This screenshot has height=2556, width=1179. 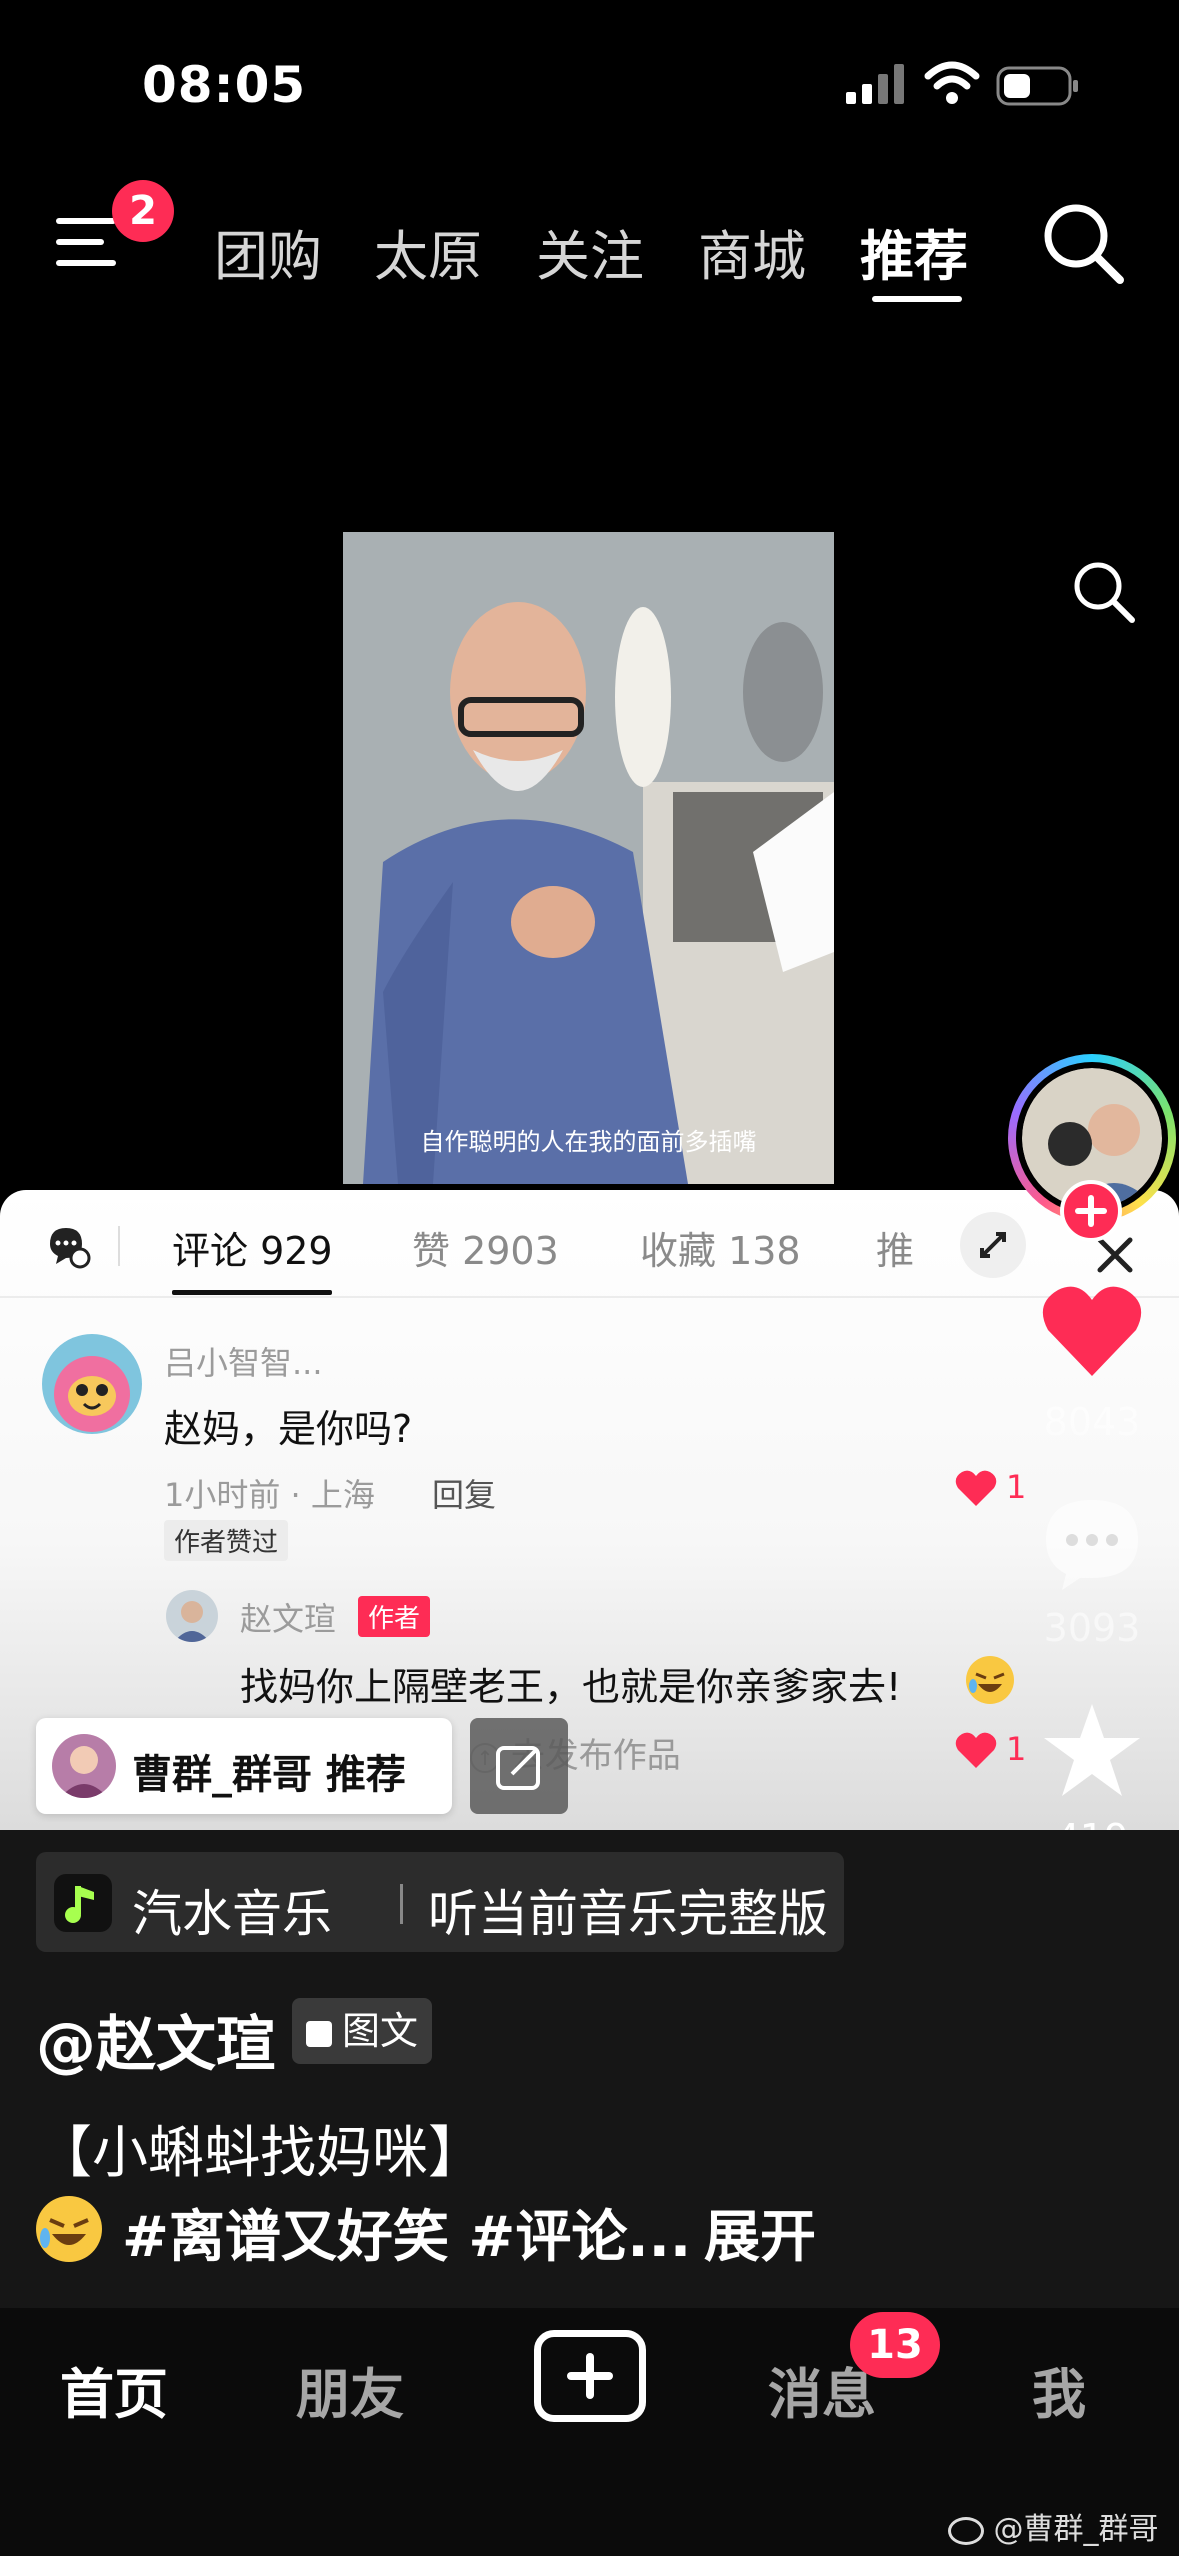 I want to click on tab-recommended: 推荐, so click(x=914, y=251).